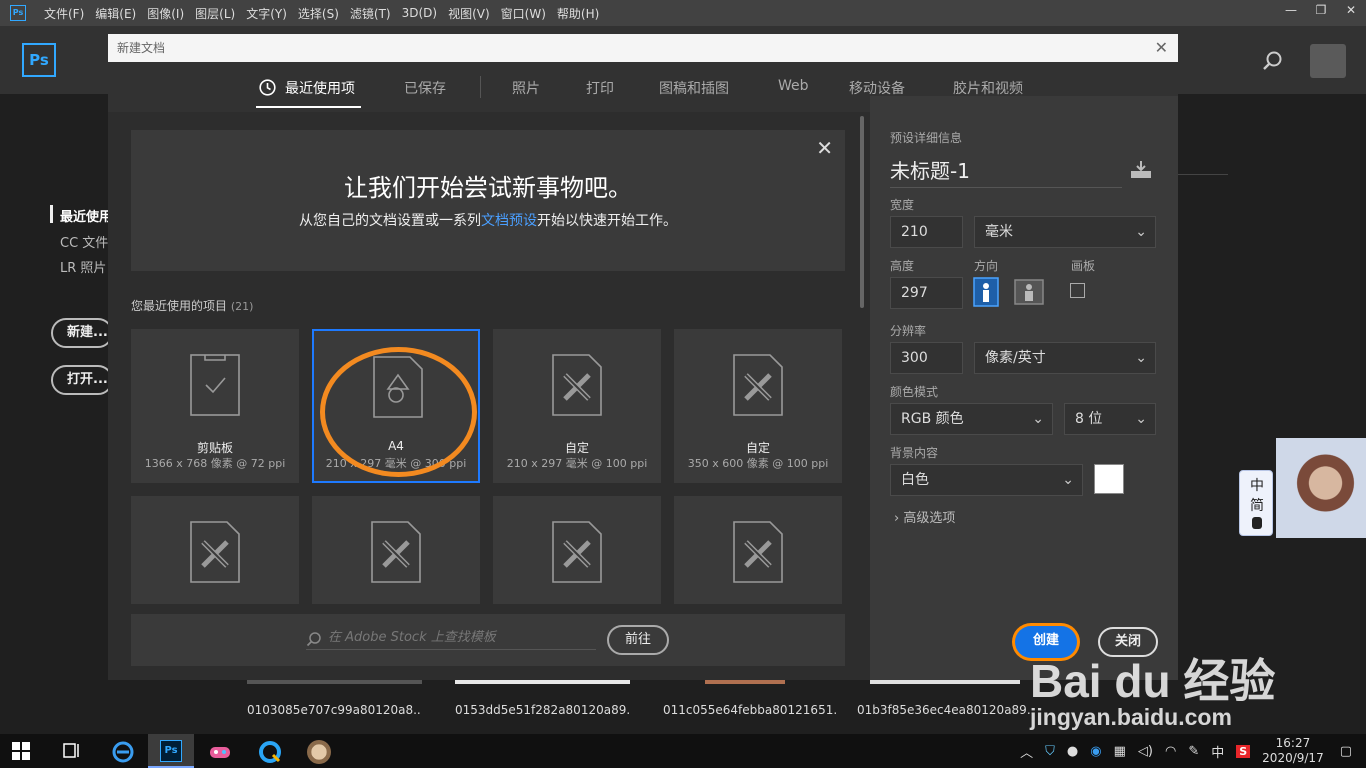 Image resolution: width=1366 pixels, height=768 pixels. I want to click on height-input: 297, so click(926, 293).